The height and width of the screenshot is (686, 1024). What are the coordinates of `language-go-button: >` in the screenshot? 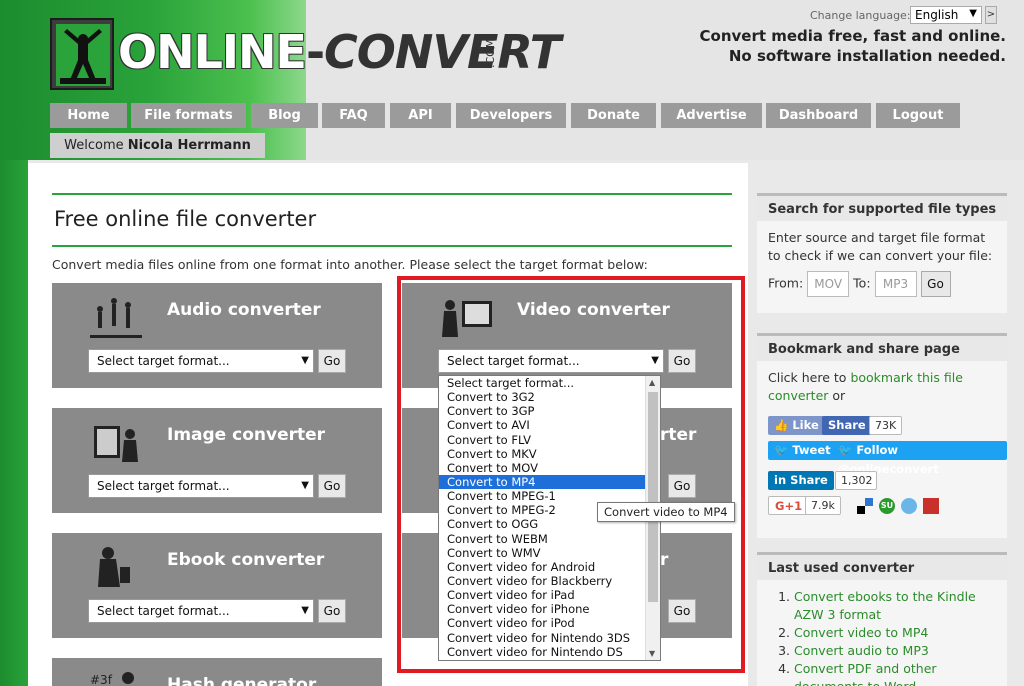 It's located at (991, 15).